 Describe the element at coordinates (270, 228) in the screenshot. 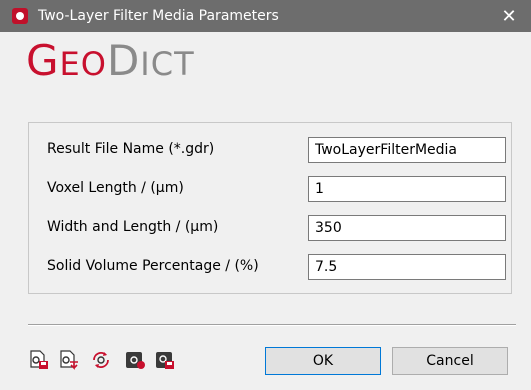

I see `width-length-row: Width and Length / (µm)` at that location.